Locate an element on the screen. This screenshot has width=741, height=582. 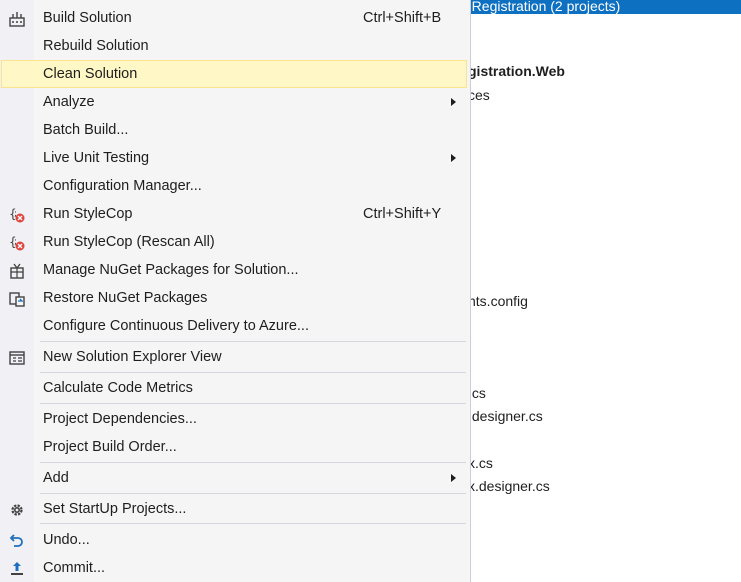
undo-icon is located at coordinates (17, 541).